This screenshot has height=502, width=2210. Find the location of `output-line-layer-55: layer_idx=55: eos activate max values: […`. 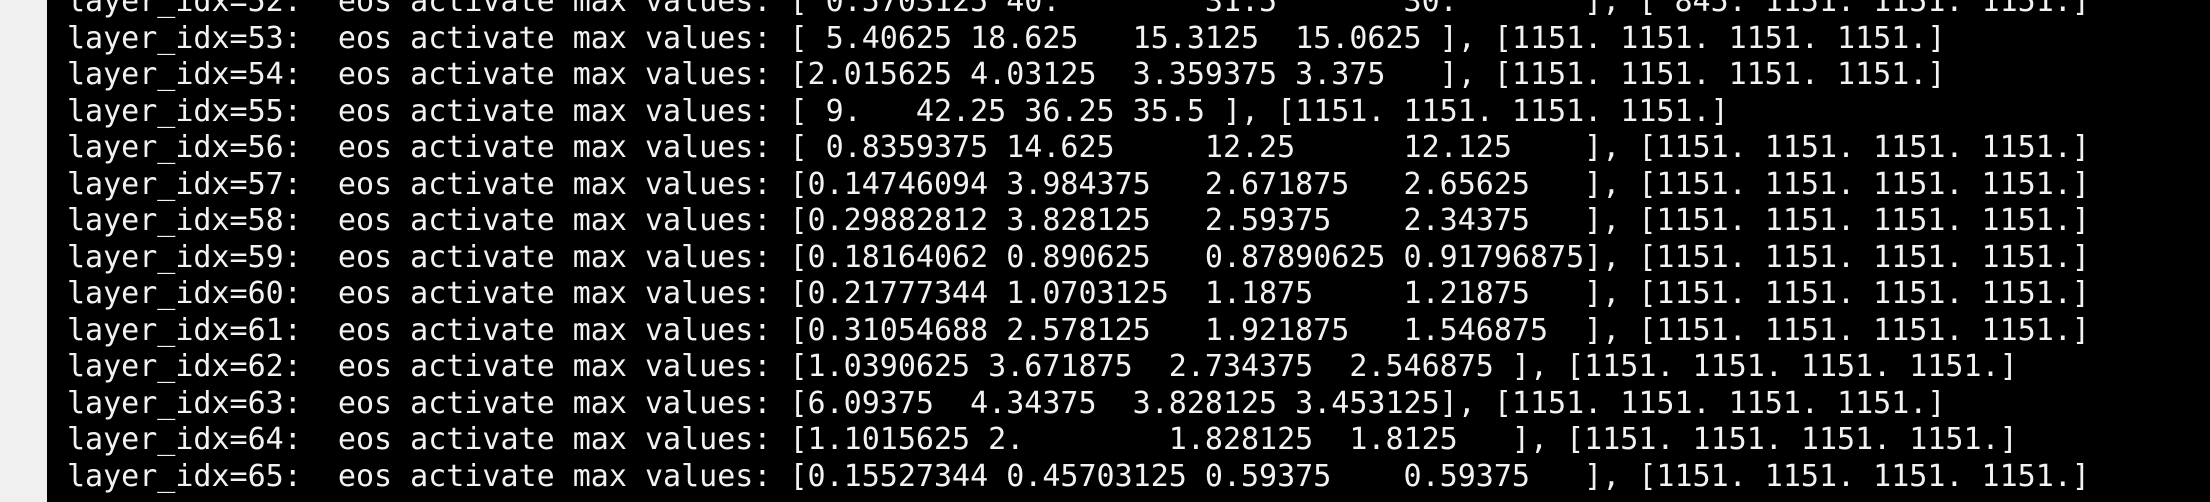

output-line-layer-55: layer_idx=55: eos activate max values: [… is located at coordinates (898, 111).